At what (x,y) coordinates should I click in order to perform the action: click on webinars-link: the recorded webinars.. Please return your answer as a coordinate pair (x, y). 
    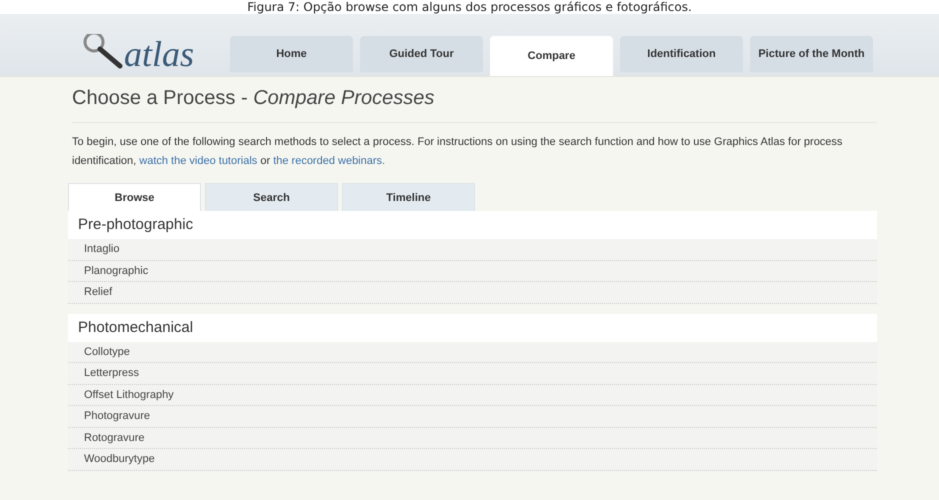
    Looking at the image, I should click on (329, 161).